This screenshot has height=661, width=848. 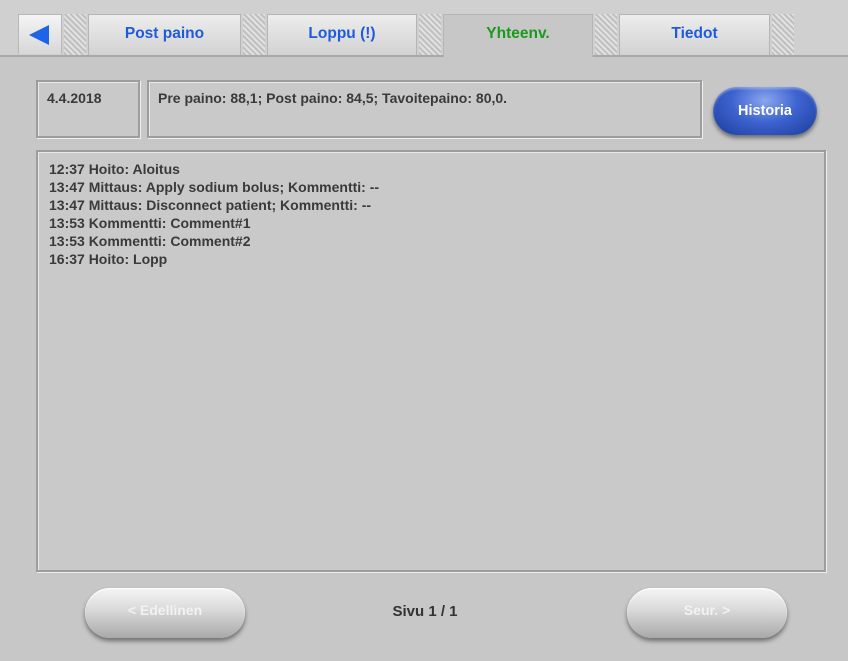 What do you see at coordinates (164, 34) in the screenshot?
I see `tab-post-paino: Post paino` at bounding box center [164, 34].